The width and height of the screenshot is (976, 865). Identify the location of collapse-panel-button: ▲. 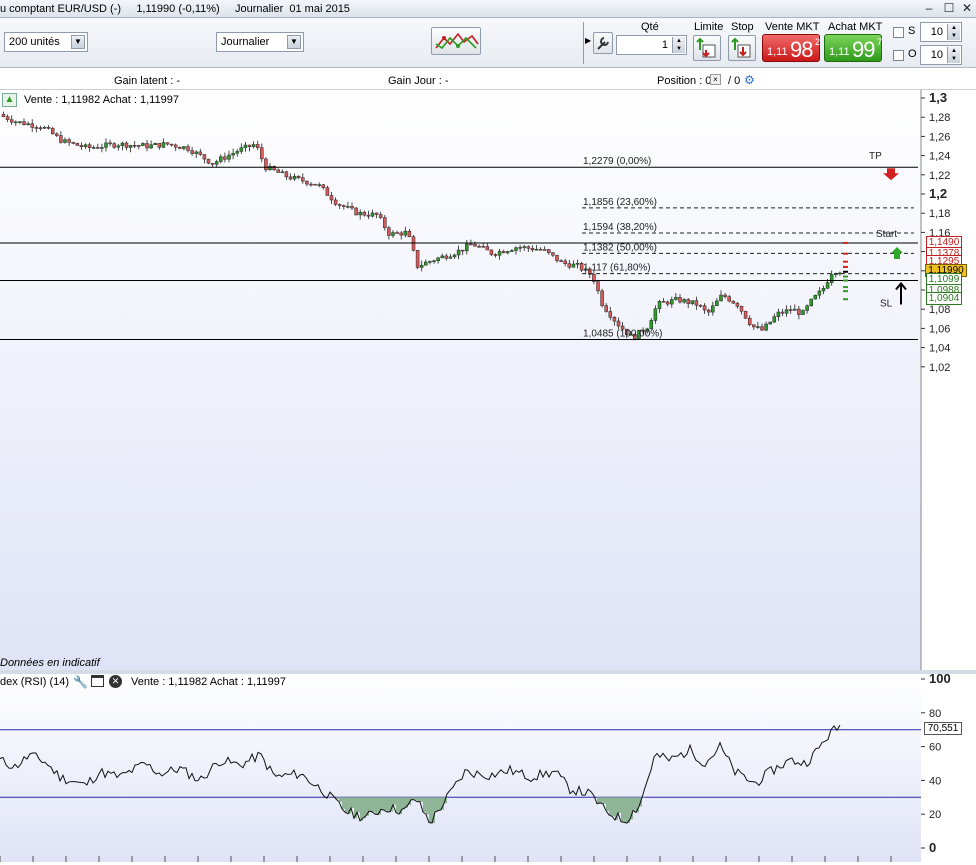
(9, 100).